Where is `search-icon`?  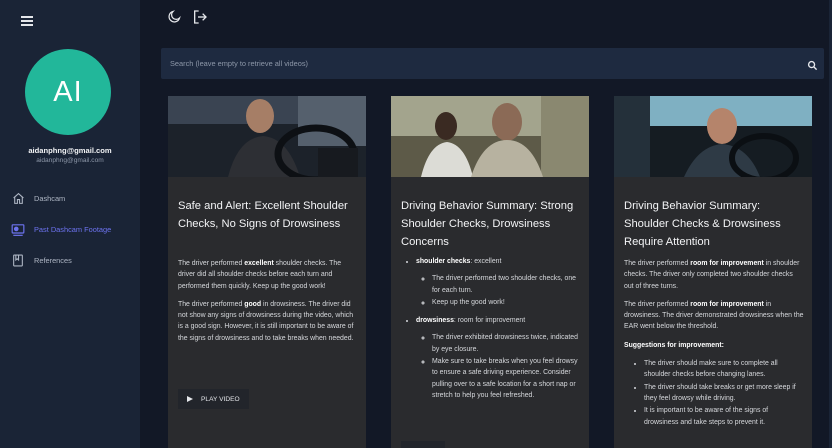
search-icon is located at coordinates (812, 64).